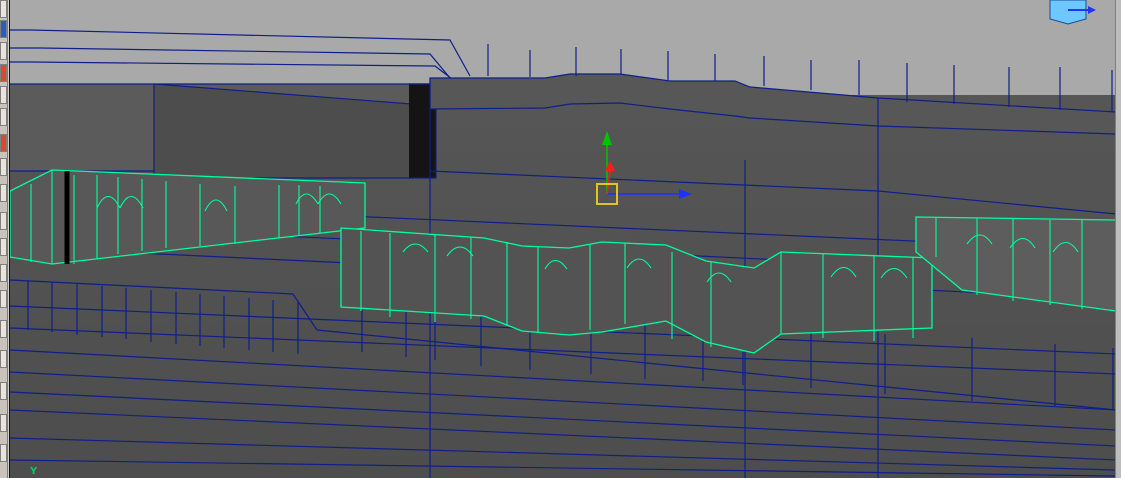 Image resolution: width=1121 pixels, height=478 pixels. I want to click on toolbar-button-paint, so click(3, 143).